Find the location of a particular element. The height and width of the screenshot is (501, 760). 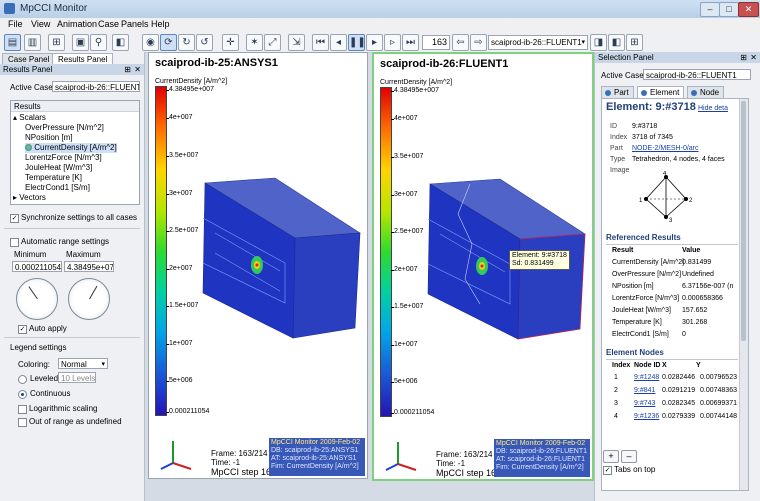

left-panel-toggle-icon: ◨ is located at coordinates (598, 42).